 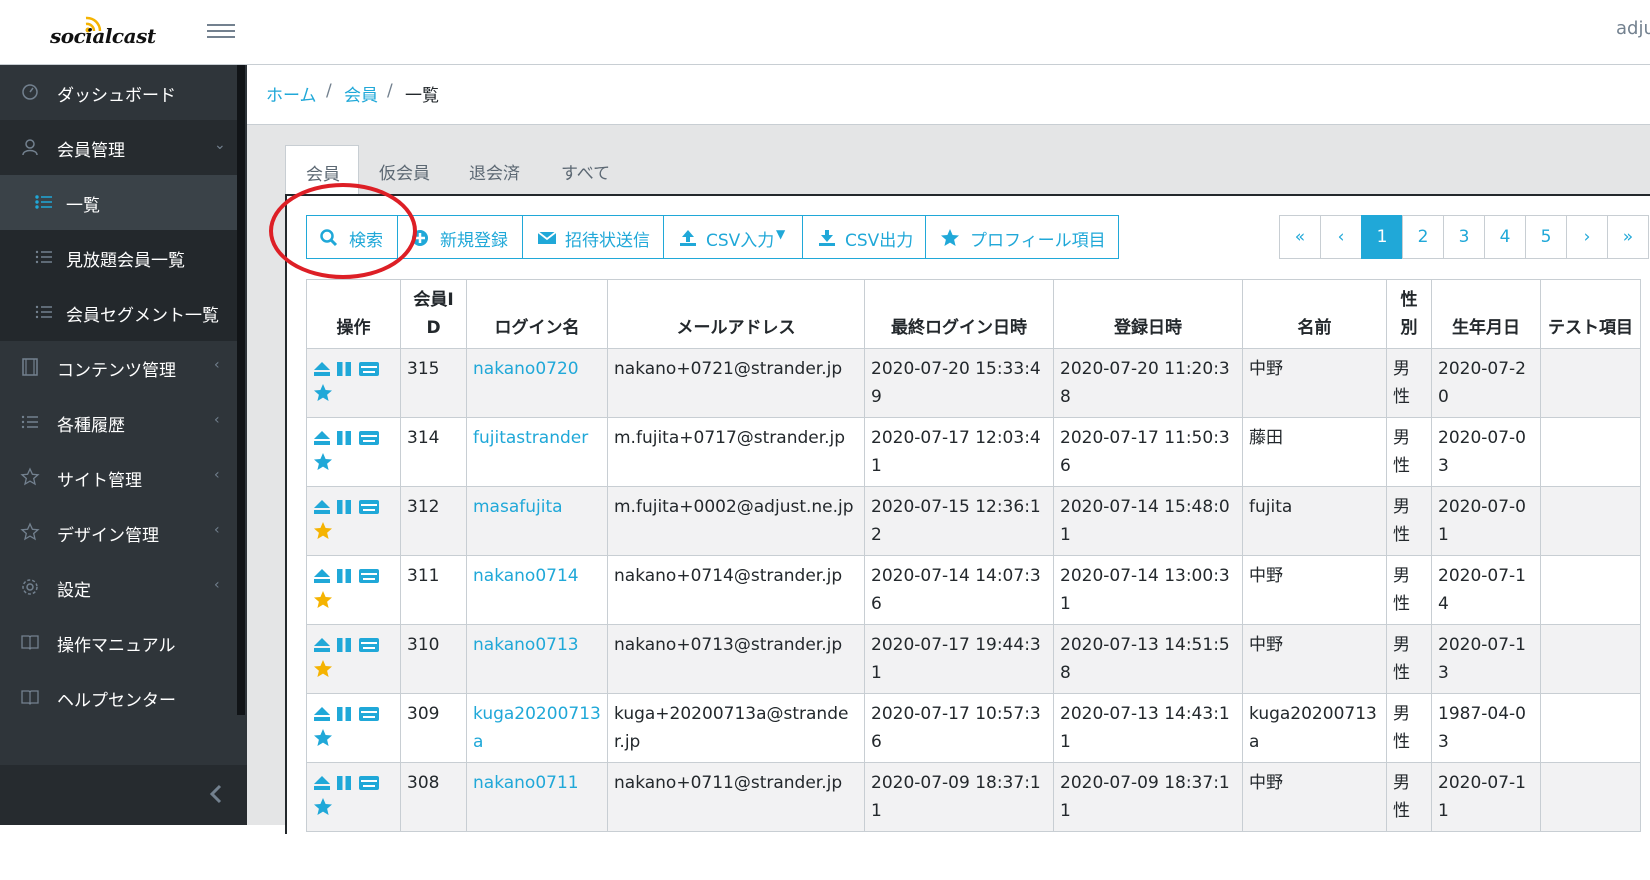 I want to click on sidebar-item-members: 会員管理 ⌄, so click(x=118, y=148).